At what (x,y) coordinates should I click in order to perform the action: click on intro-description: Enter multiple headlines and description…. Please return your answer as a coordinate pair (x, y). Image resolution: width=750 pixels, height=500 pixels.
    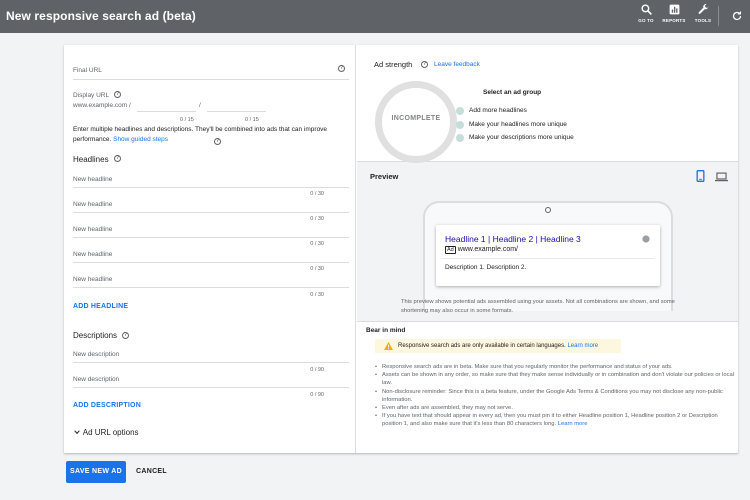
    Looking at the image, I should click on (200, 134).